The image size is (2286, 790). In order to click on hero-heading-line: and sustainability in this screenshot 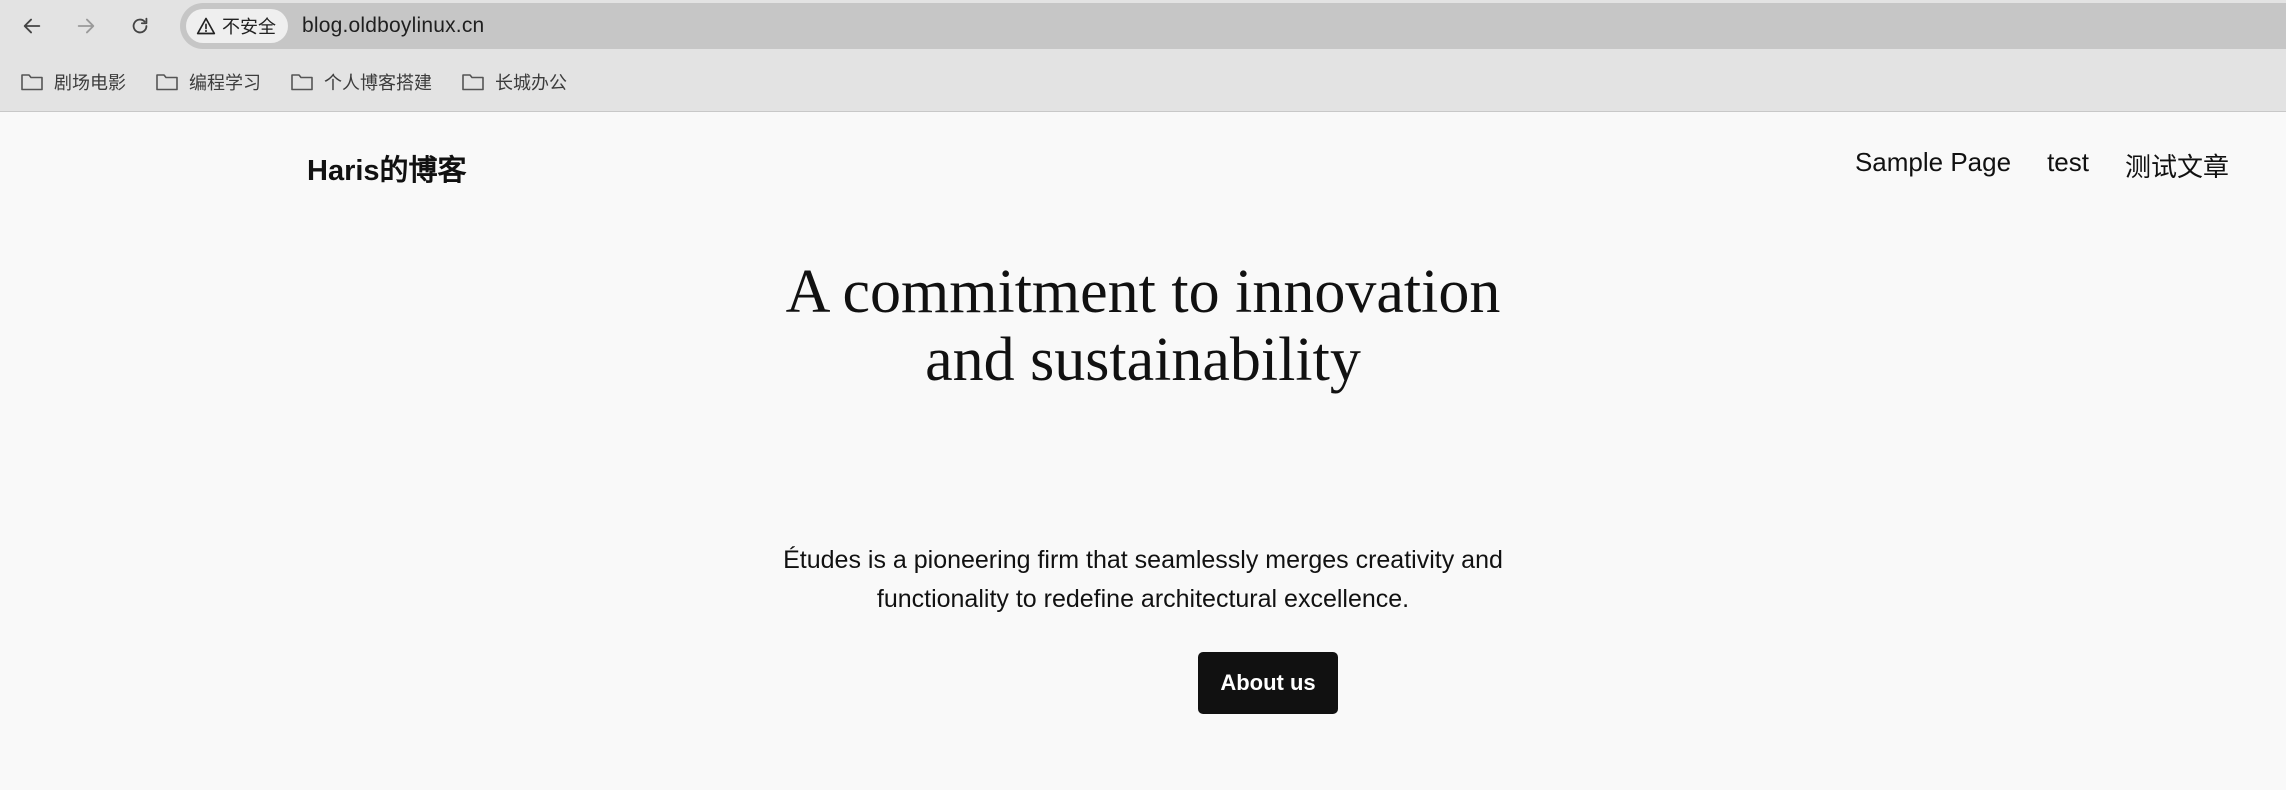, I will do `click(1143, 360)`.